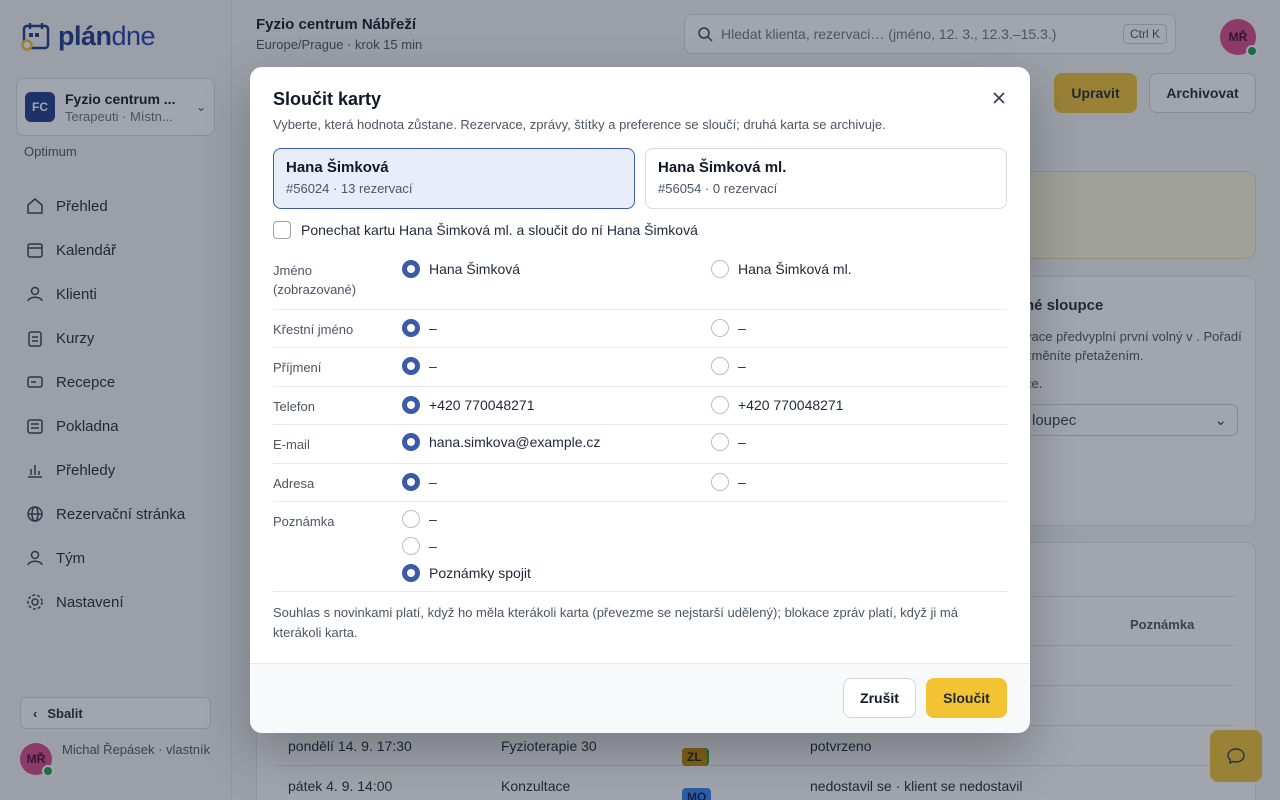  Describe the element at coordinates (294, 406) in the screenshot. I see `field-label: Telefon` at that location.